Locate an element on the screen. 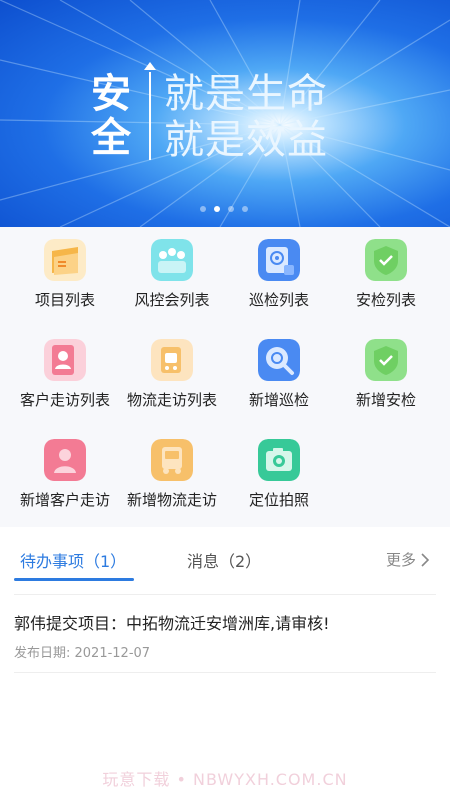 The height and width of the screenshot is (800, 450). grid-item-project-list: 项目列表 is located at coordinates (65, 277).